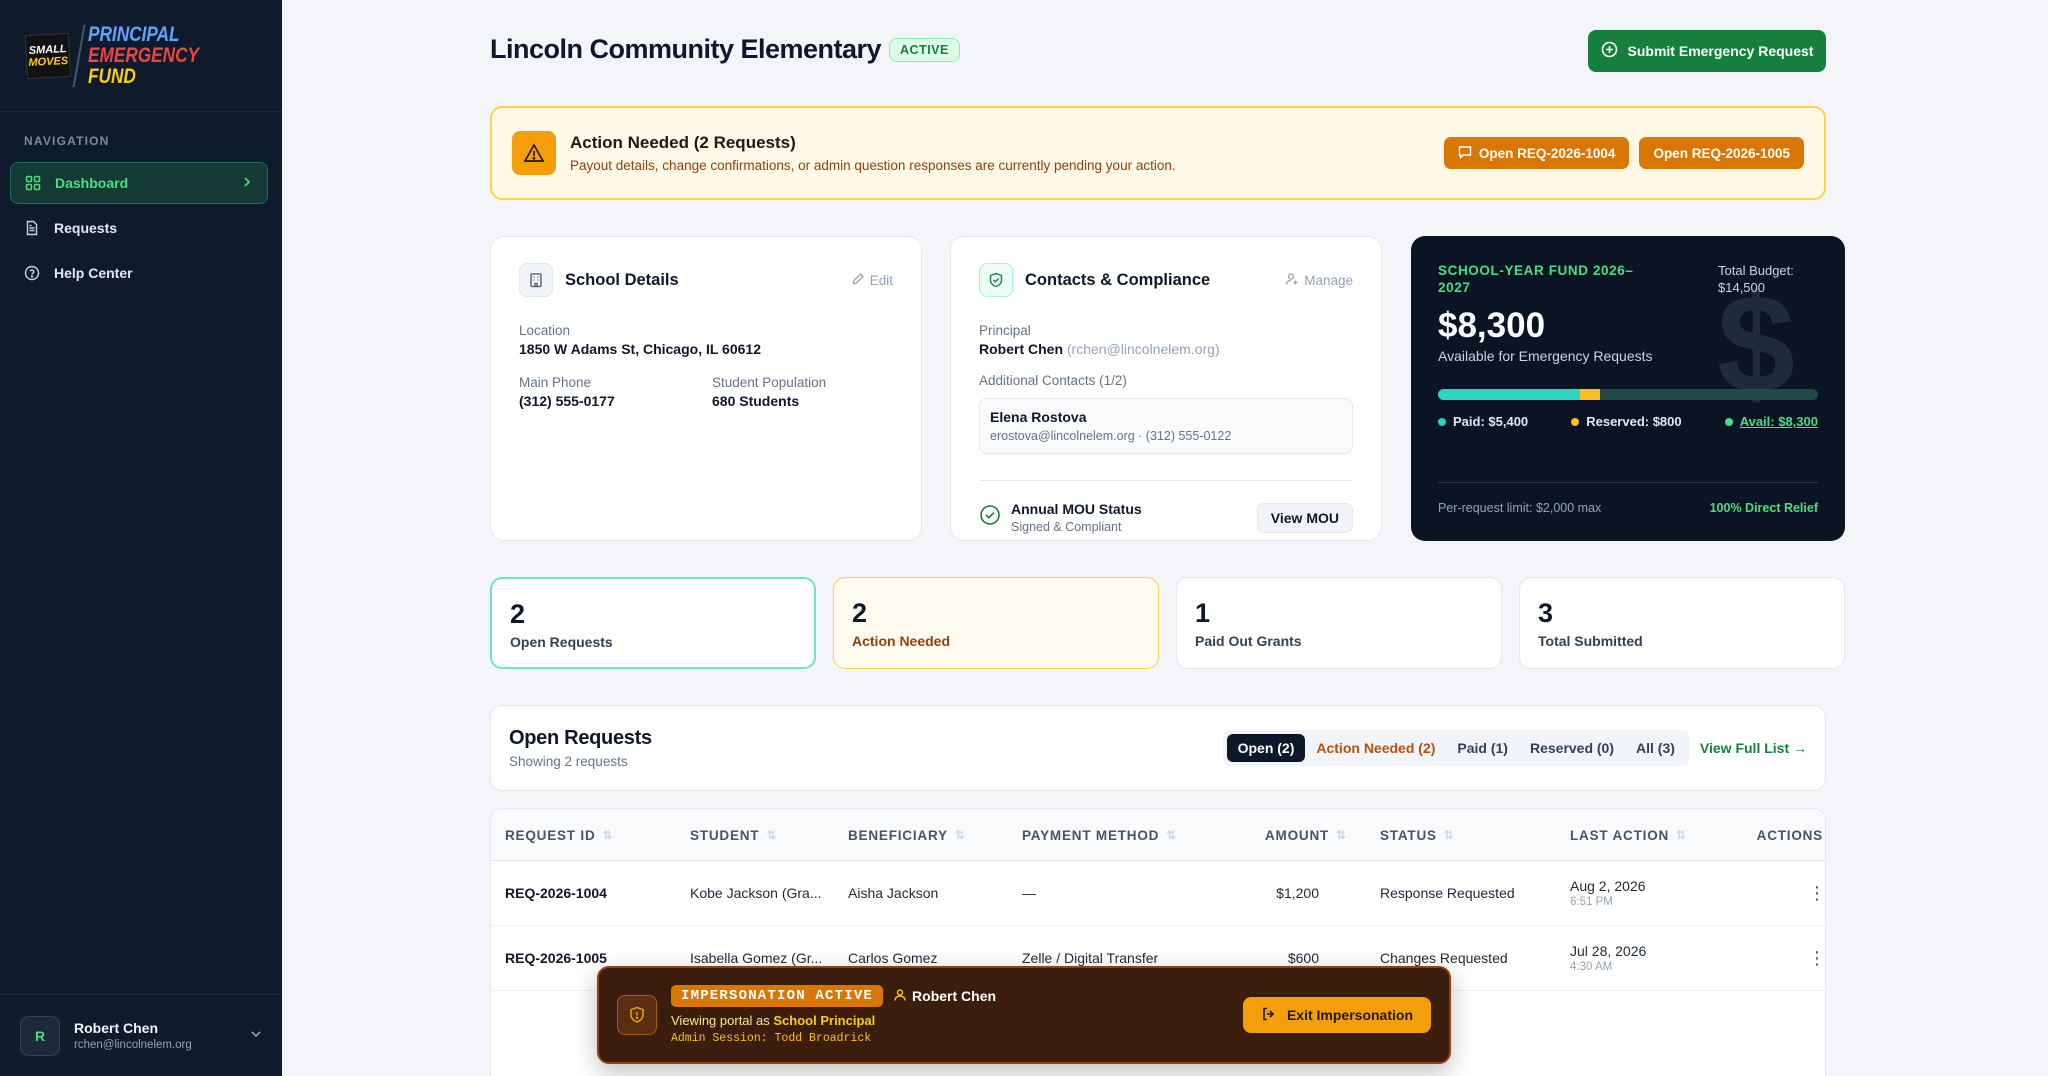  What do you see at coordinates (556, 958) in the screenshot?
I see `cell-request-id: REQ-2026-1005` at bounding box center [556, 958].